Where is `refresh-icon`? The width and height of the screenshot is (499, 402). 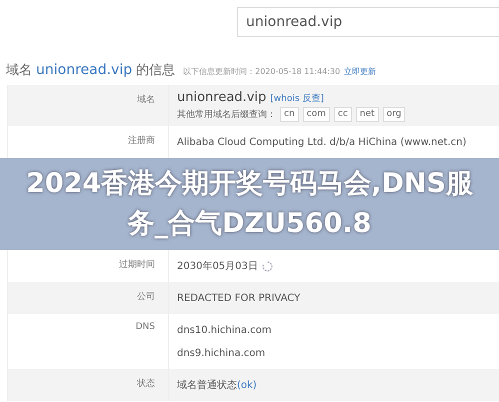 refresh-icon is located at coordinates (267, 266).